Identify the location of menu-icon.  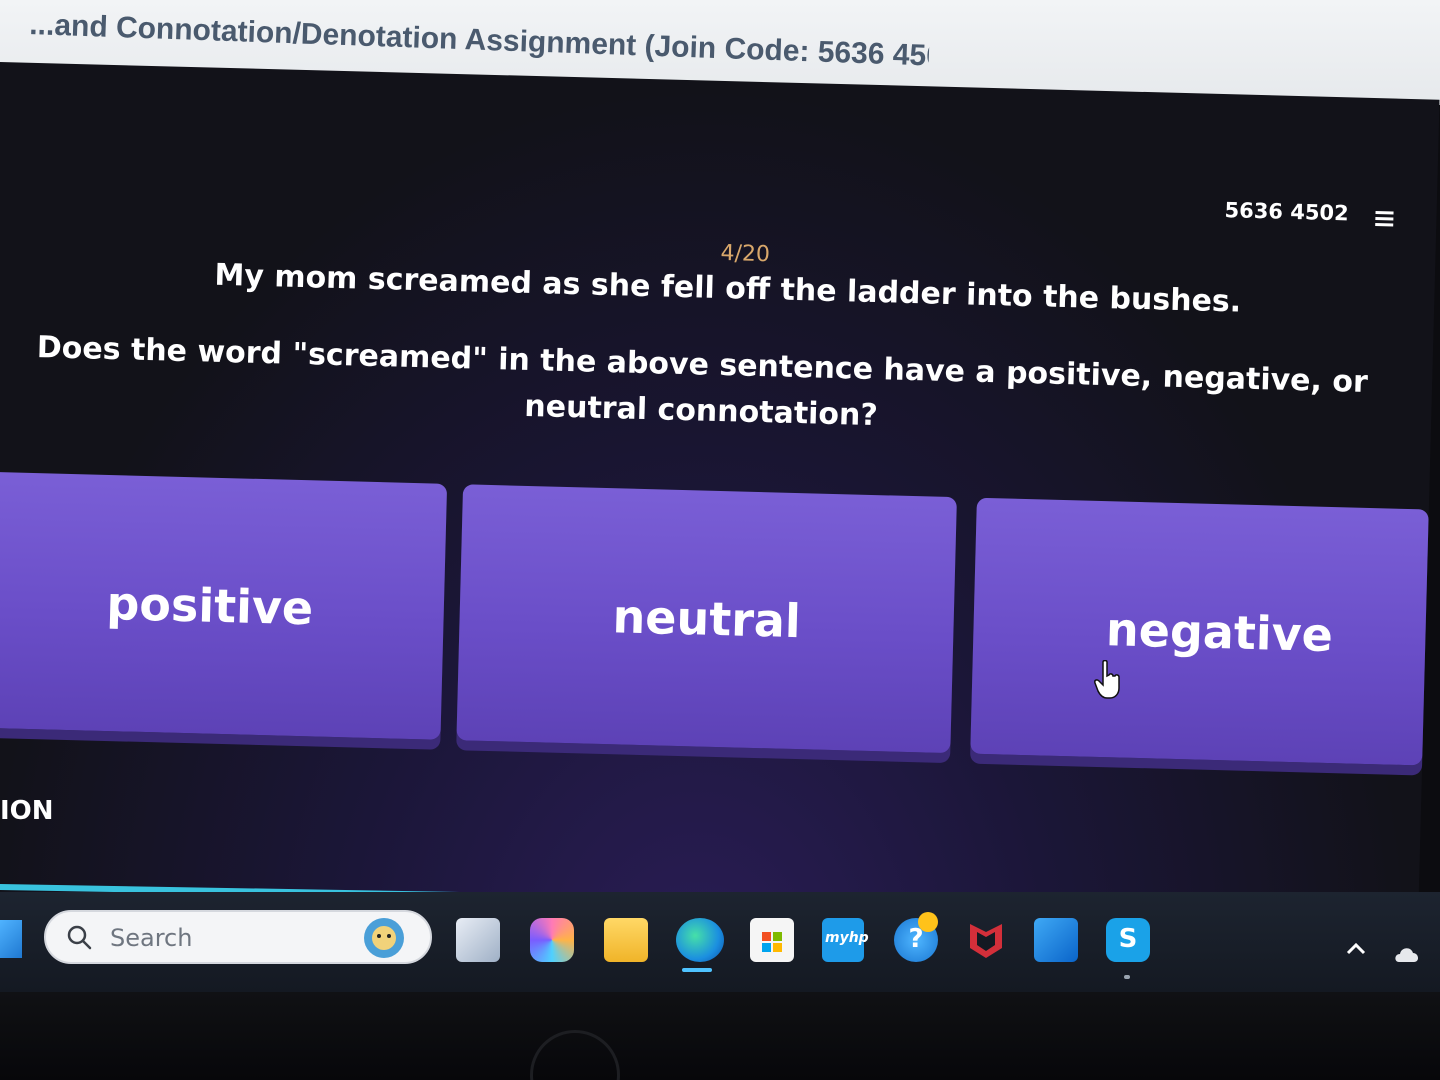
(1385, 220).